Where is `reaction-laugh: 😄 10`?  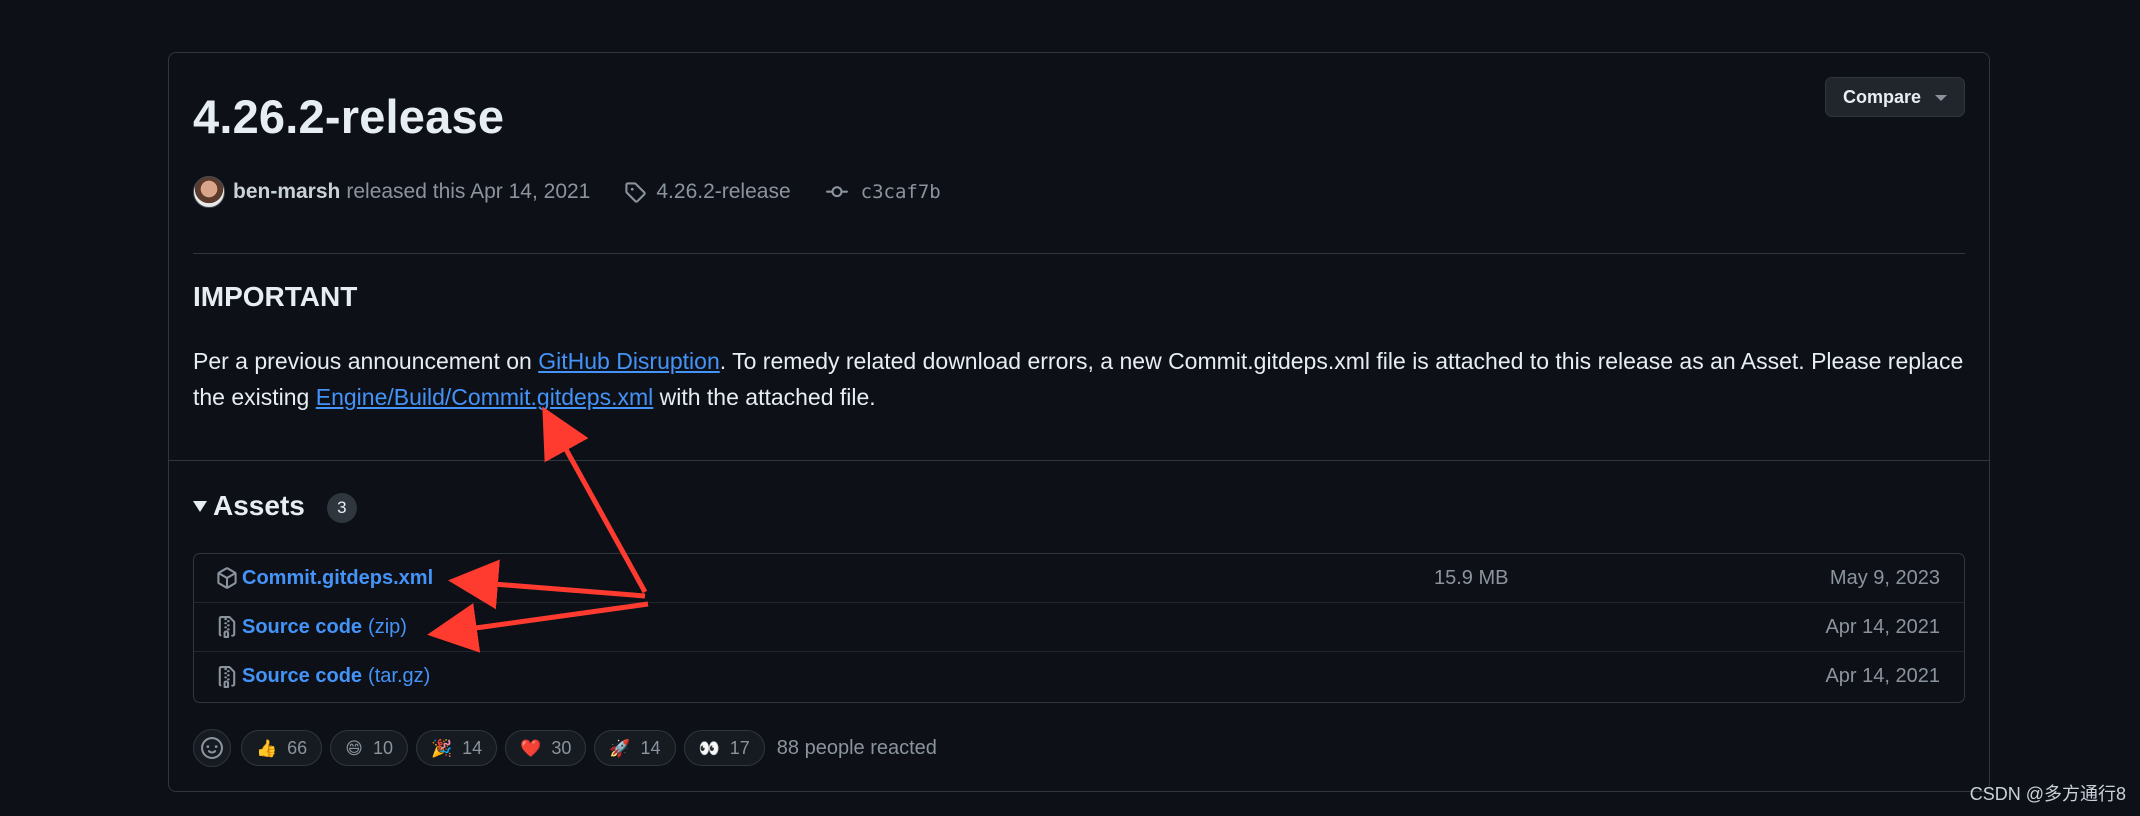
reaction-laugh: 😄 10 is located at coordinates (369, 748).